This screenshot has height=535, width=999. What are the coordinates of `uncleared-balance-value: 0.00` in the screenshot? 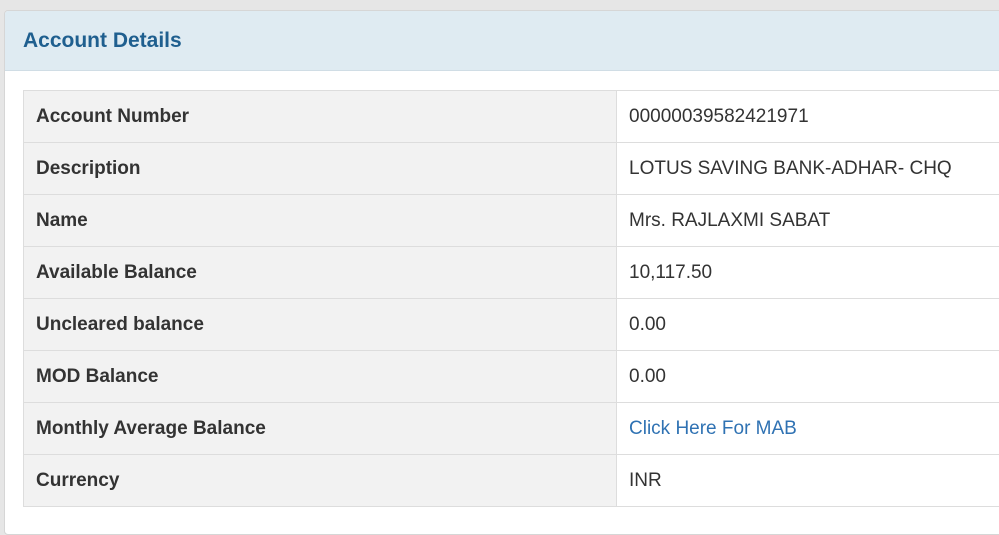 It's located at (808, 325).